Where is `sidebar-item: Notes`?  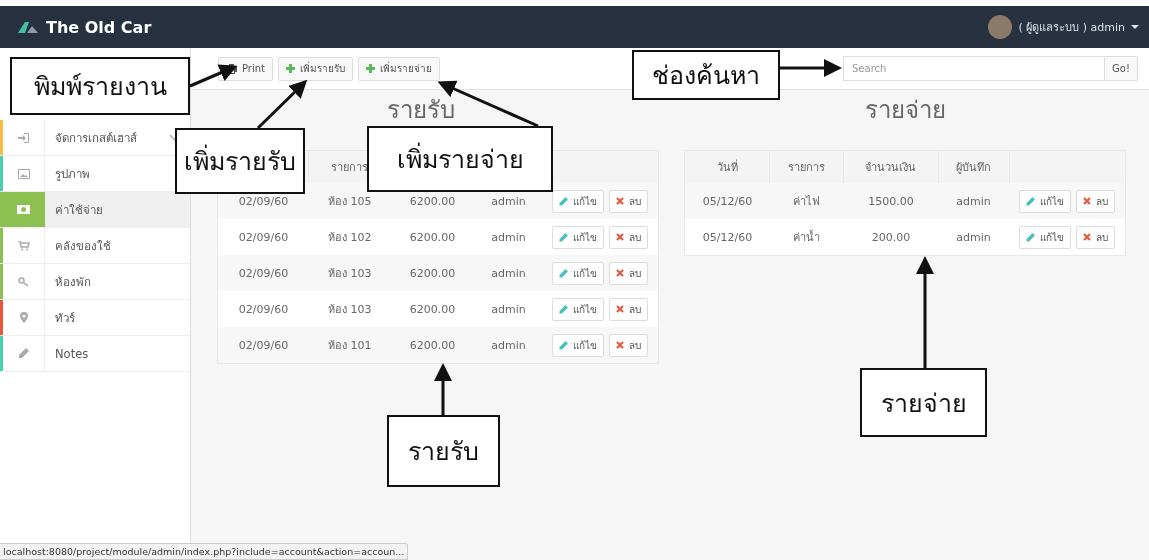
sidebar-item: Notes is located at coordinates (95, 354).